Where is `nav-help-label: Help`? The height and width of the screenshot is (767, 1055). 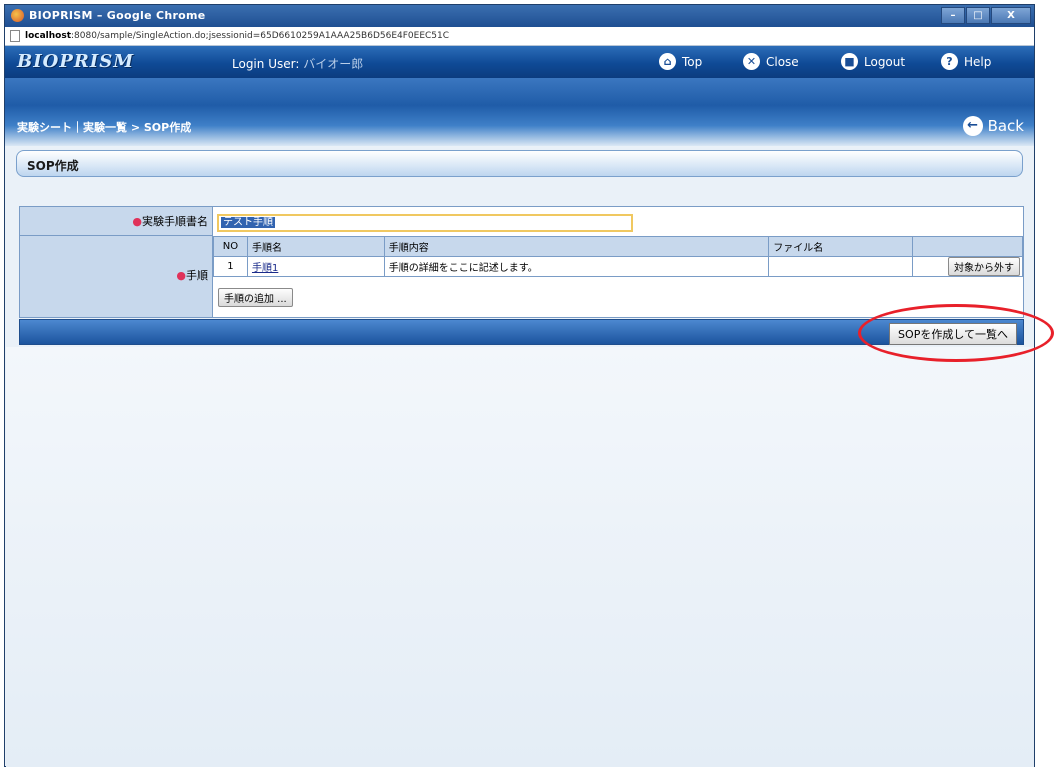 nav-help-label: Help is located at coordinates (978, 61).